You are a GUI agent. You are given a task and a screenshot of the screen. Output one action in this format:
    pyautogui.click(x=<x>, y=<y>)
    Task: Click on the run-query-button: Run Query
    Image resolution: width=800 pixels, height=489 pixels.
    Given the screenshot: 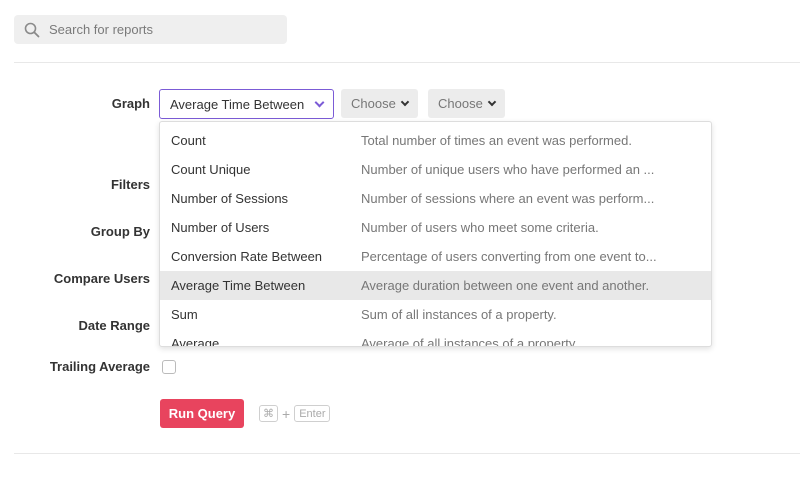 What is the action you would take?
    pyautogui.click(x=202, y=413)
    